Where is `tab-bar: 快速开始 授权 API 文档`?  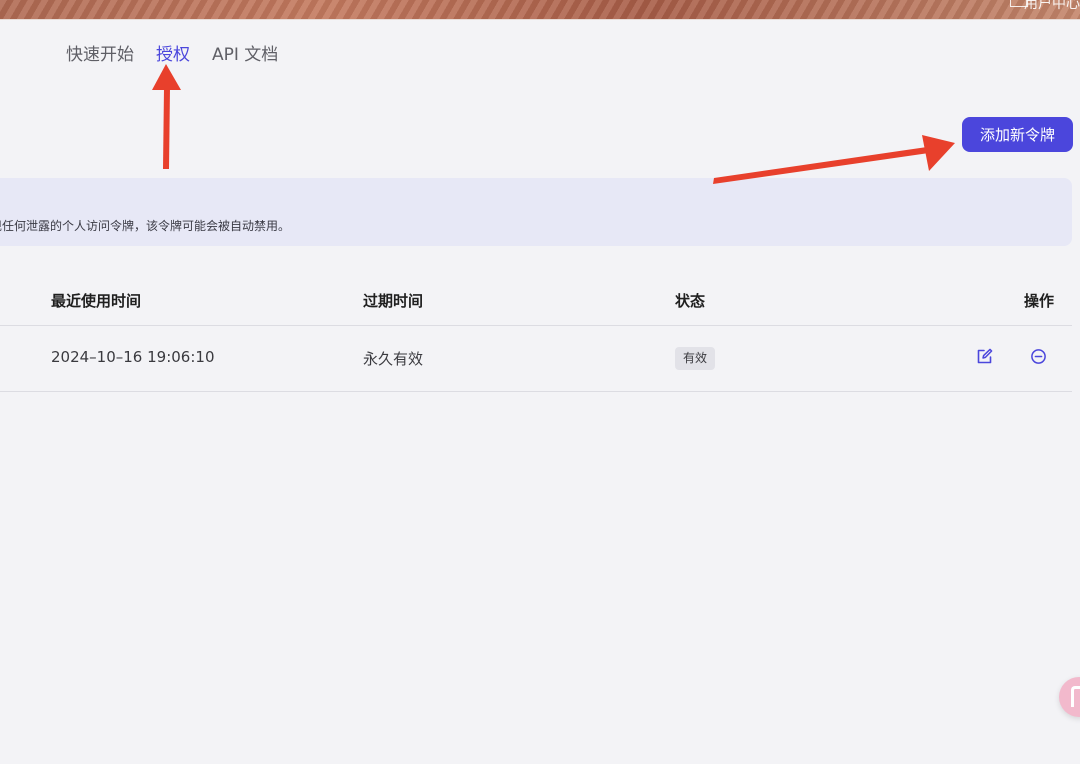 tab-bar: 快速开始 授权 API 文档 is located at coordinates (172, 55).